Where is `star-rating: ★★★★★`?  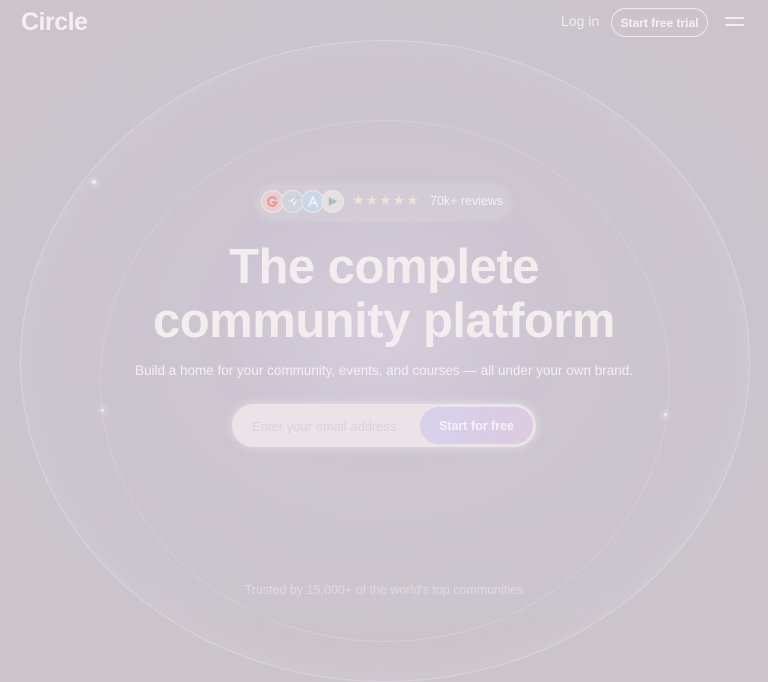 star-rating: ★★★★★ is located at coordinates (386, 200).